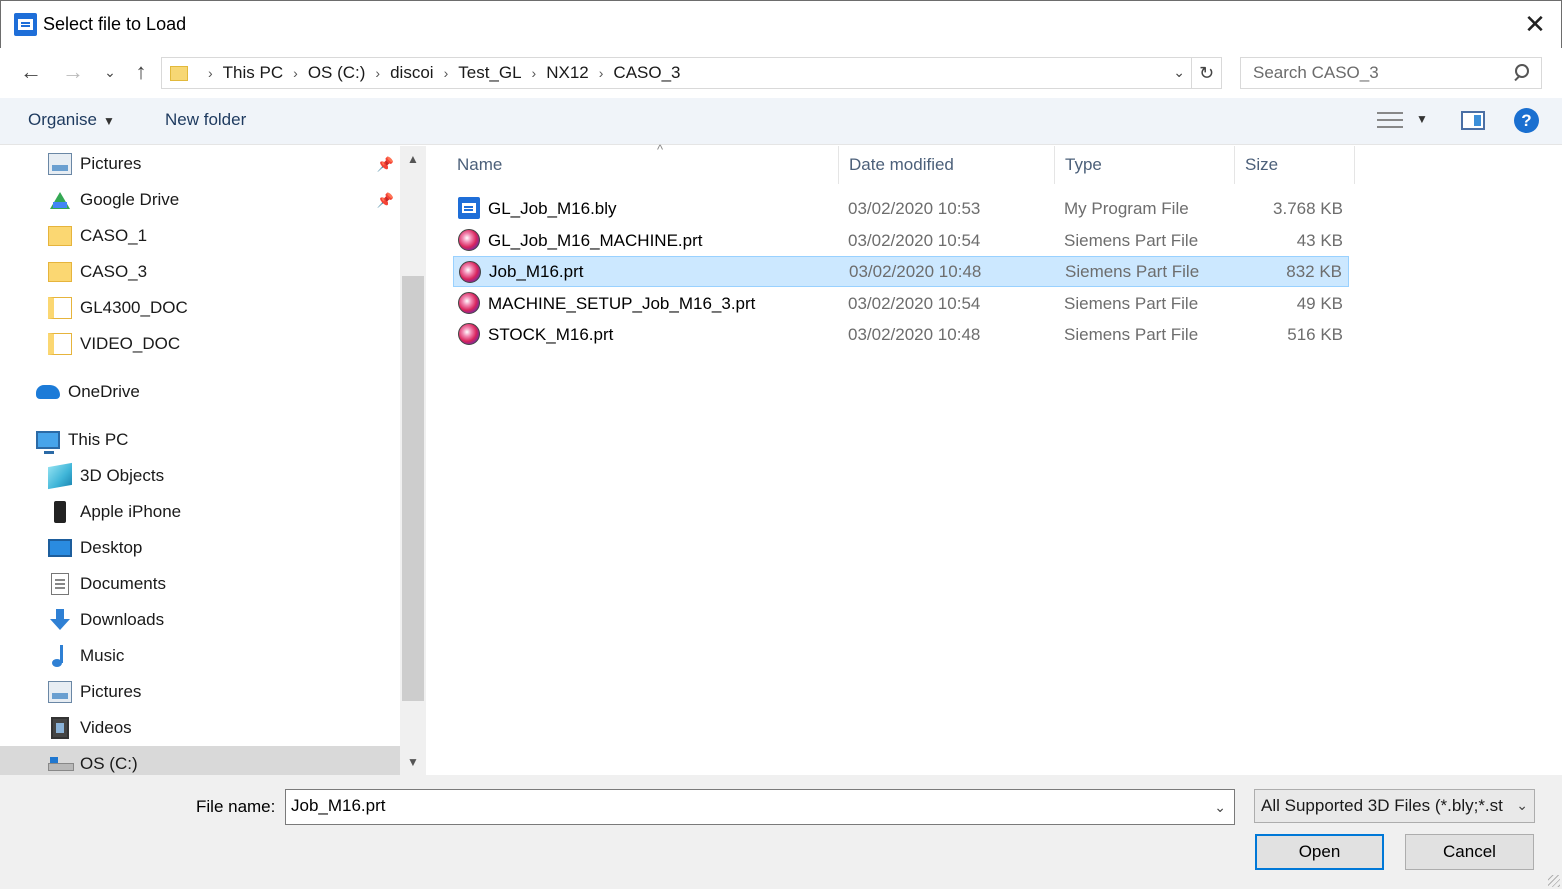  Describe the element at coordinates (236, 806) in the screenshot. I see `file-name-label: File name:` at that location.